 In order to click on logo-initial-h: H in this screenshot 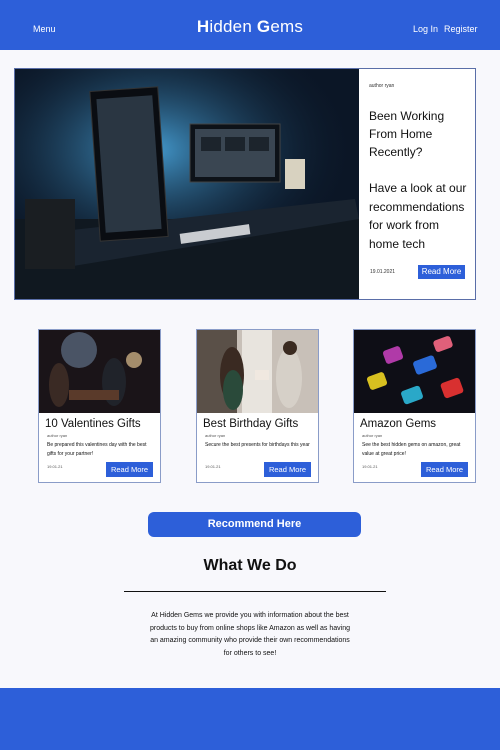, I will do `click(203, 26)`.